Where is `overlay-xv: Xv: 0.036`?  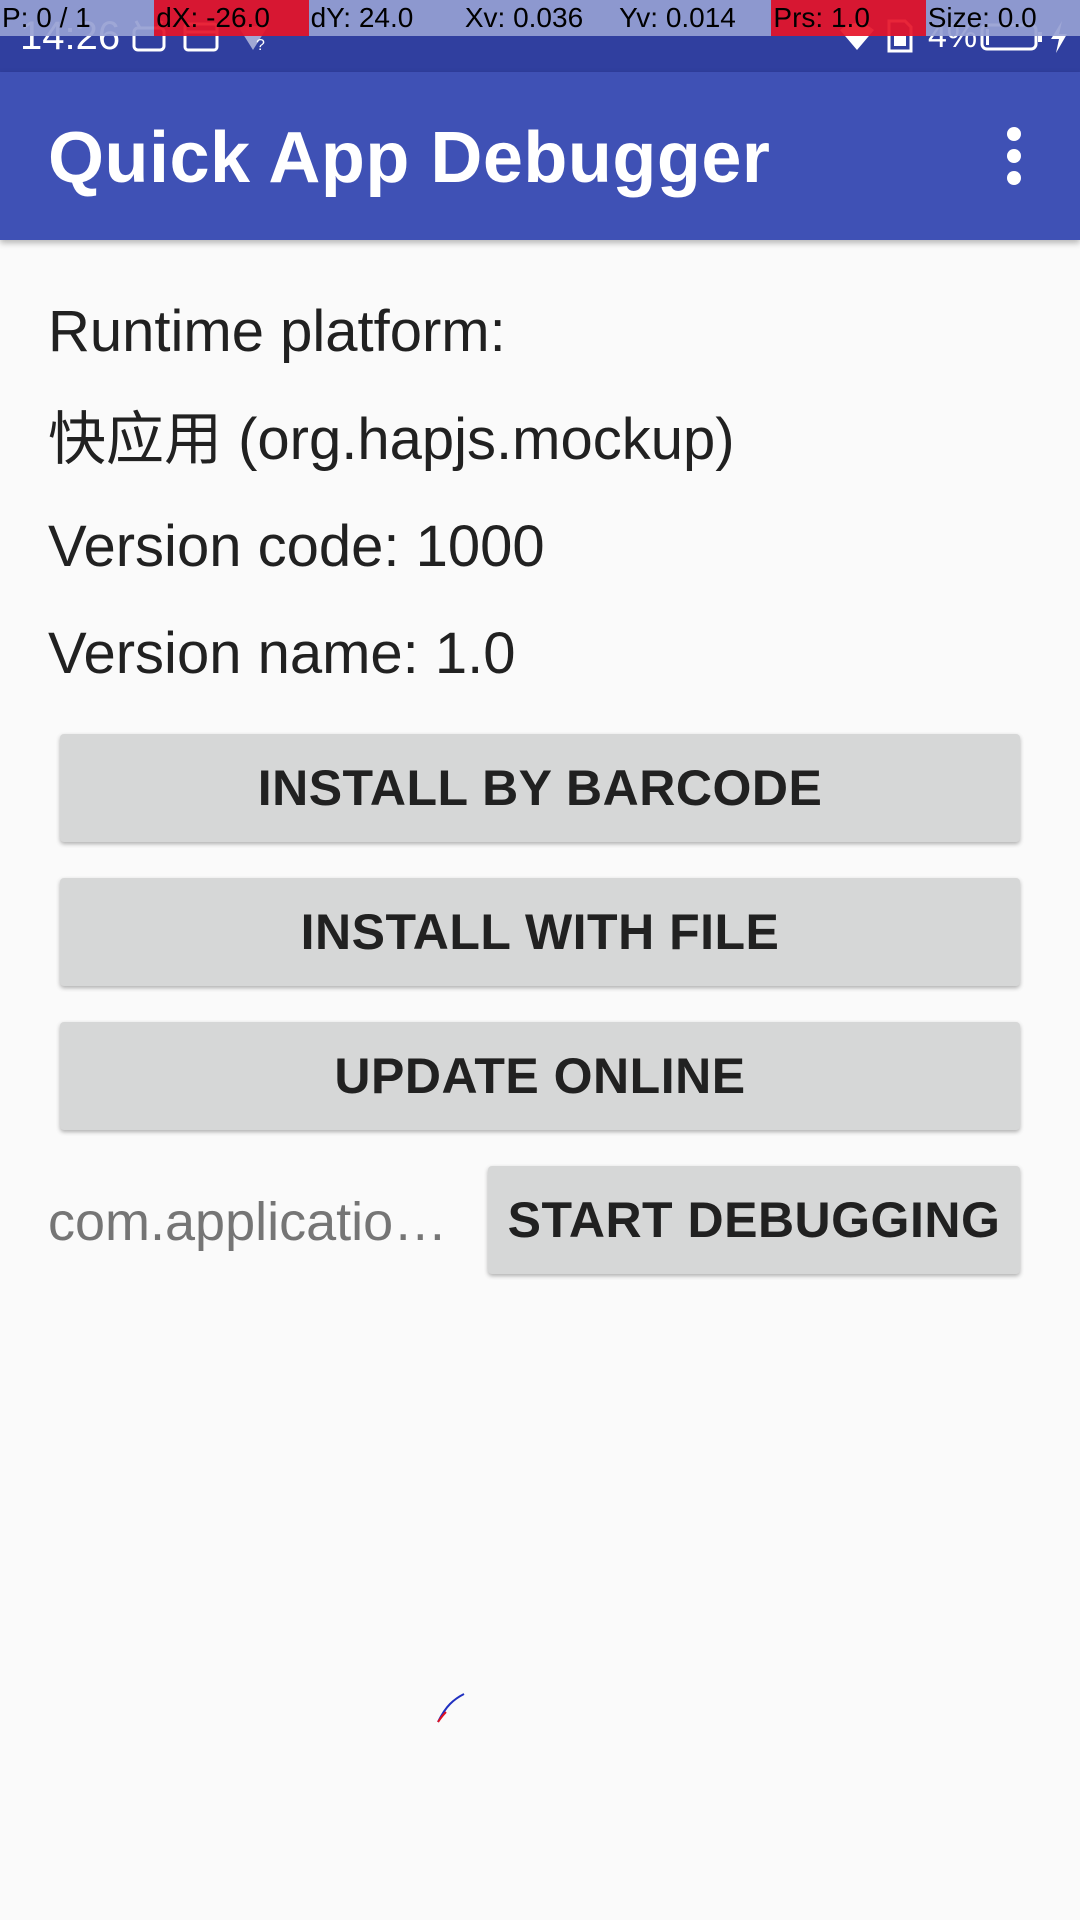 overlay-xv: Xv: 0.036 is located at coordinates (540, 18).